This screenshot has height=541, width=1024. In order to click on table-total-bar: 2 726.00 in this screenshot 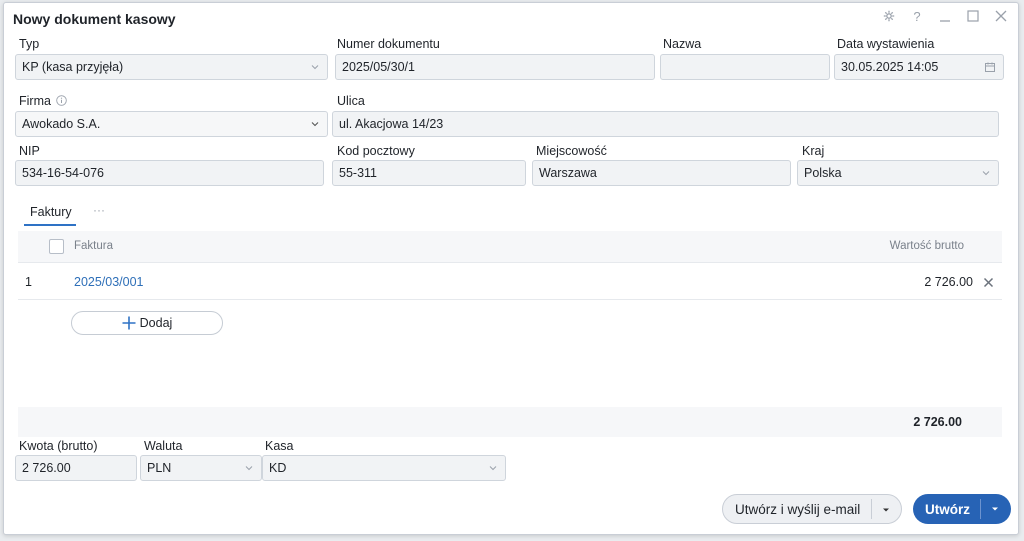, I will do `click(510, 422)`.